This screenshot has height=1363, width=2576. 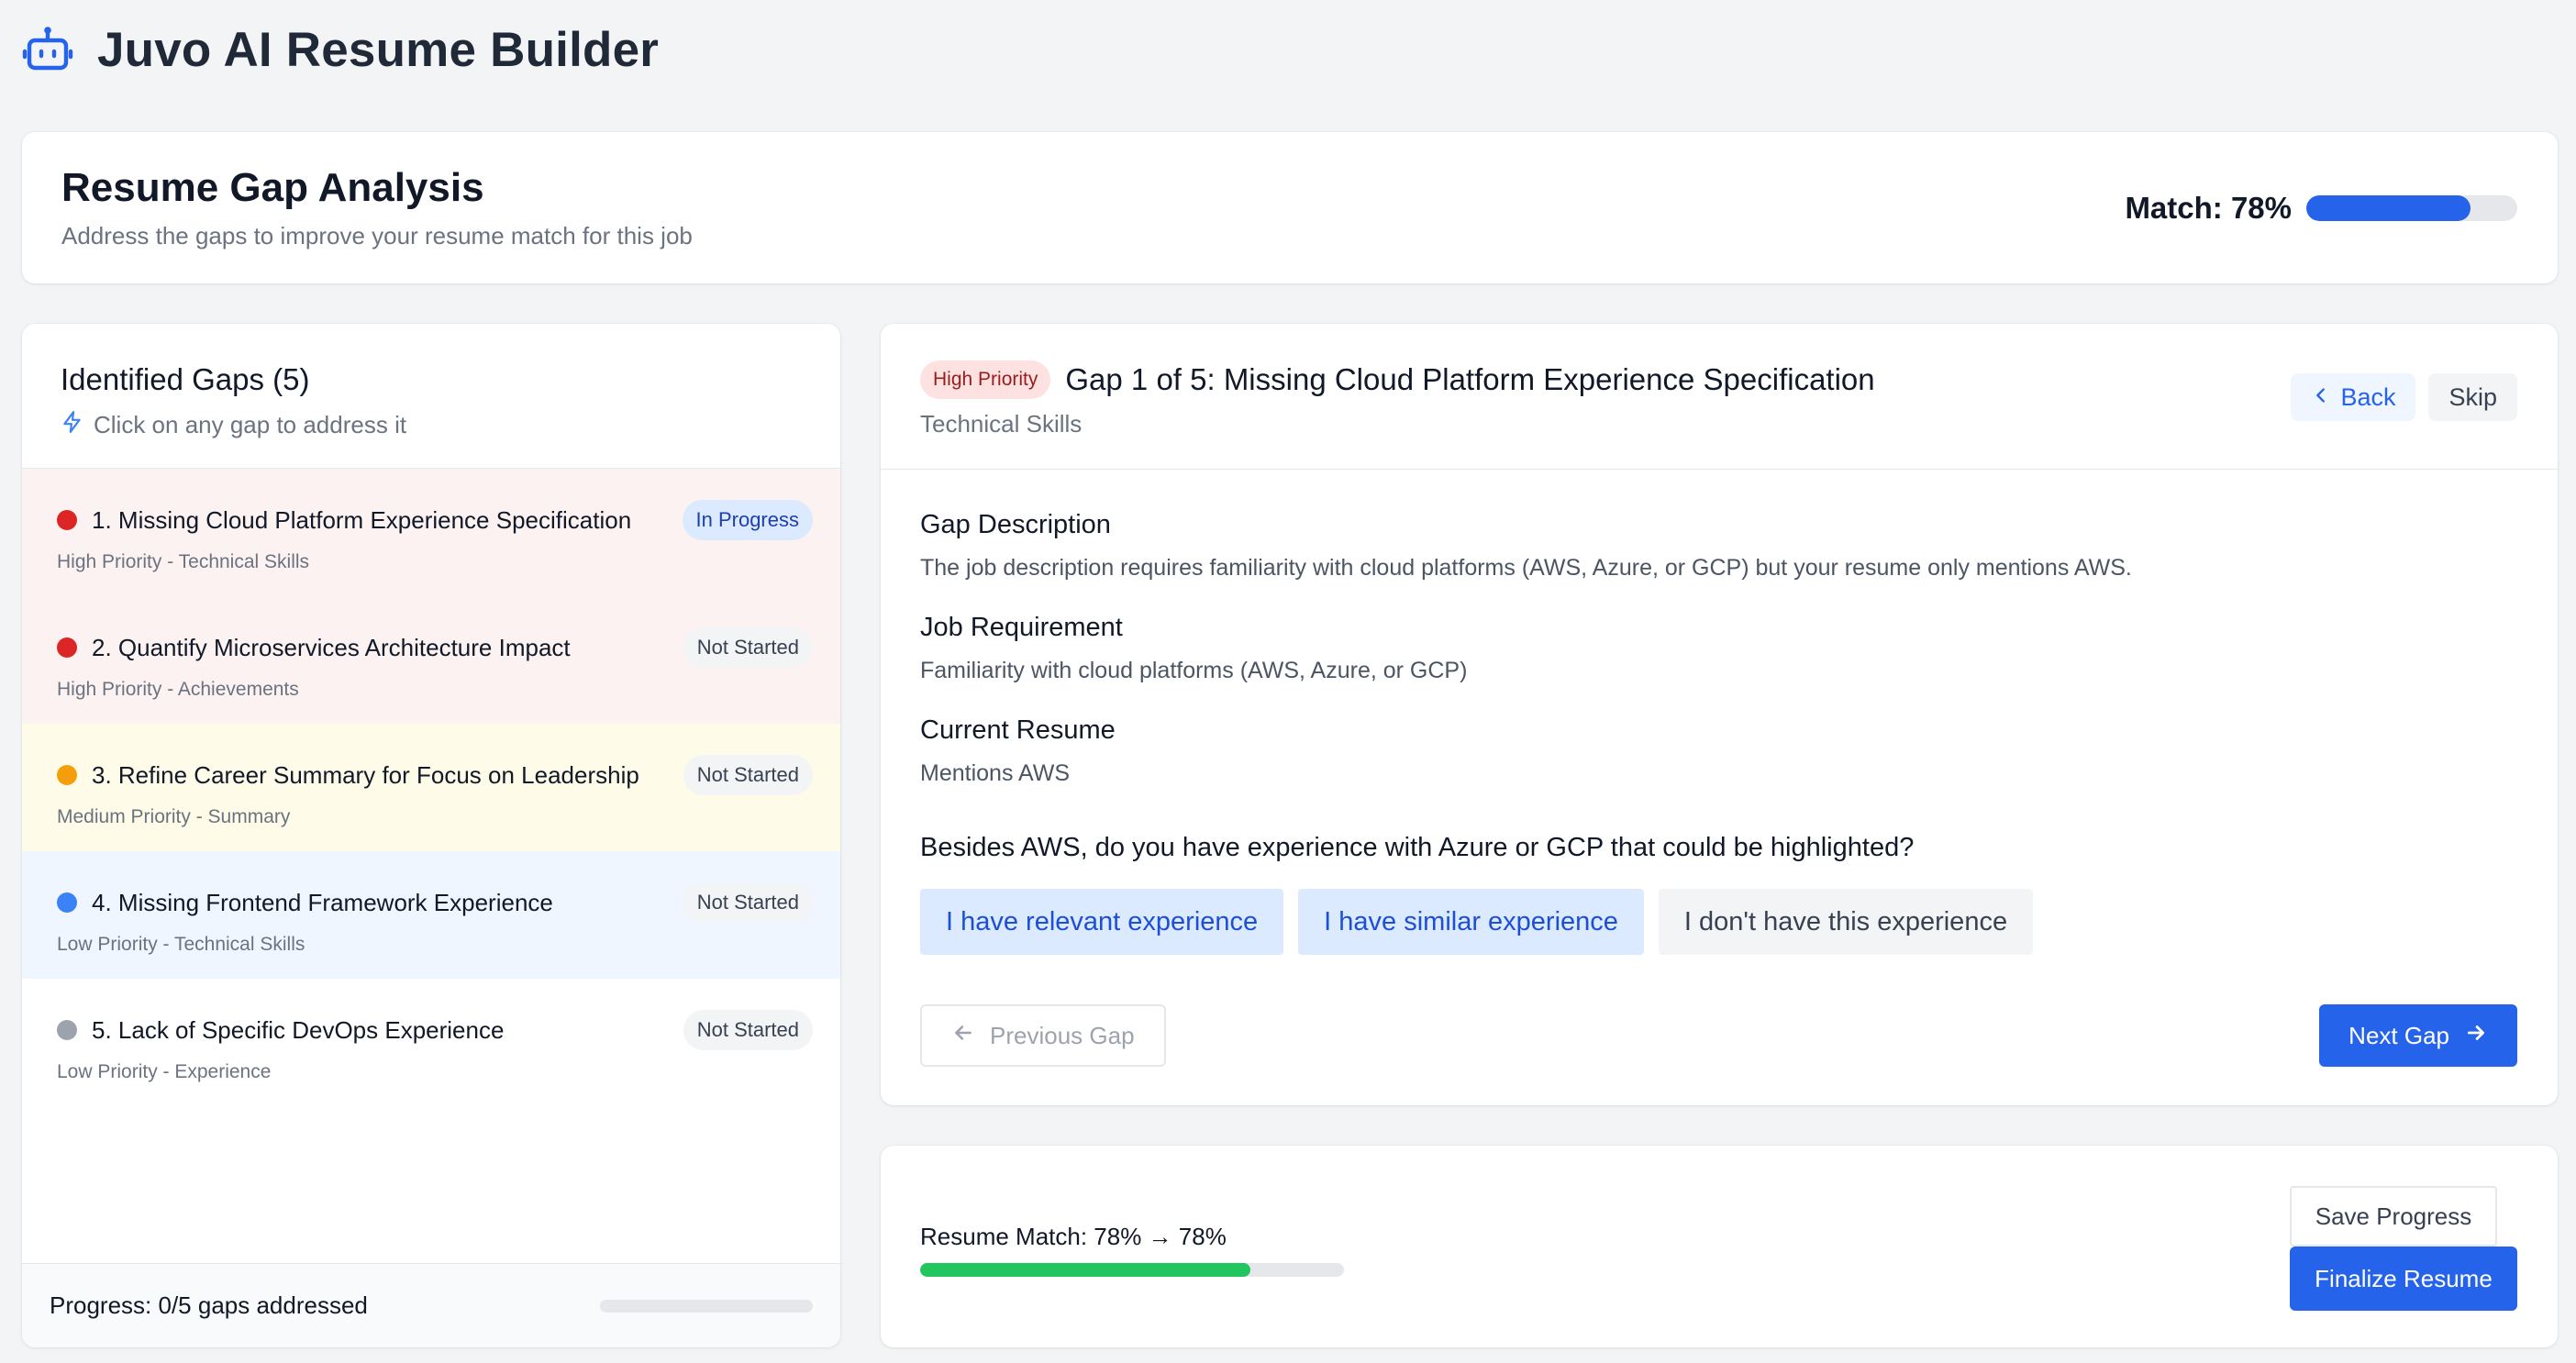 I want to click on status-badge: In Progress, so click(x=747, y=520).